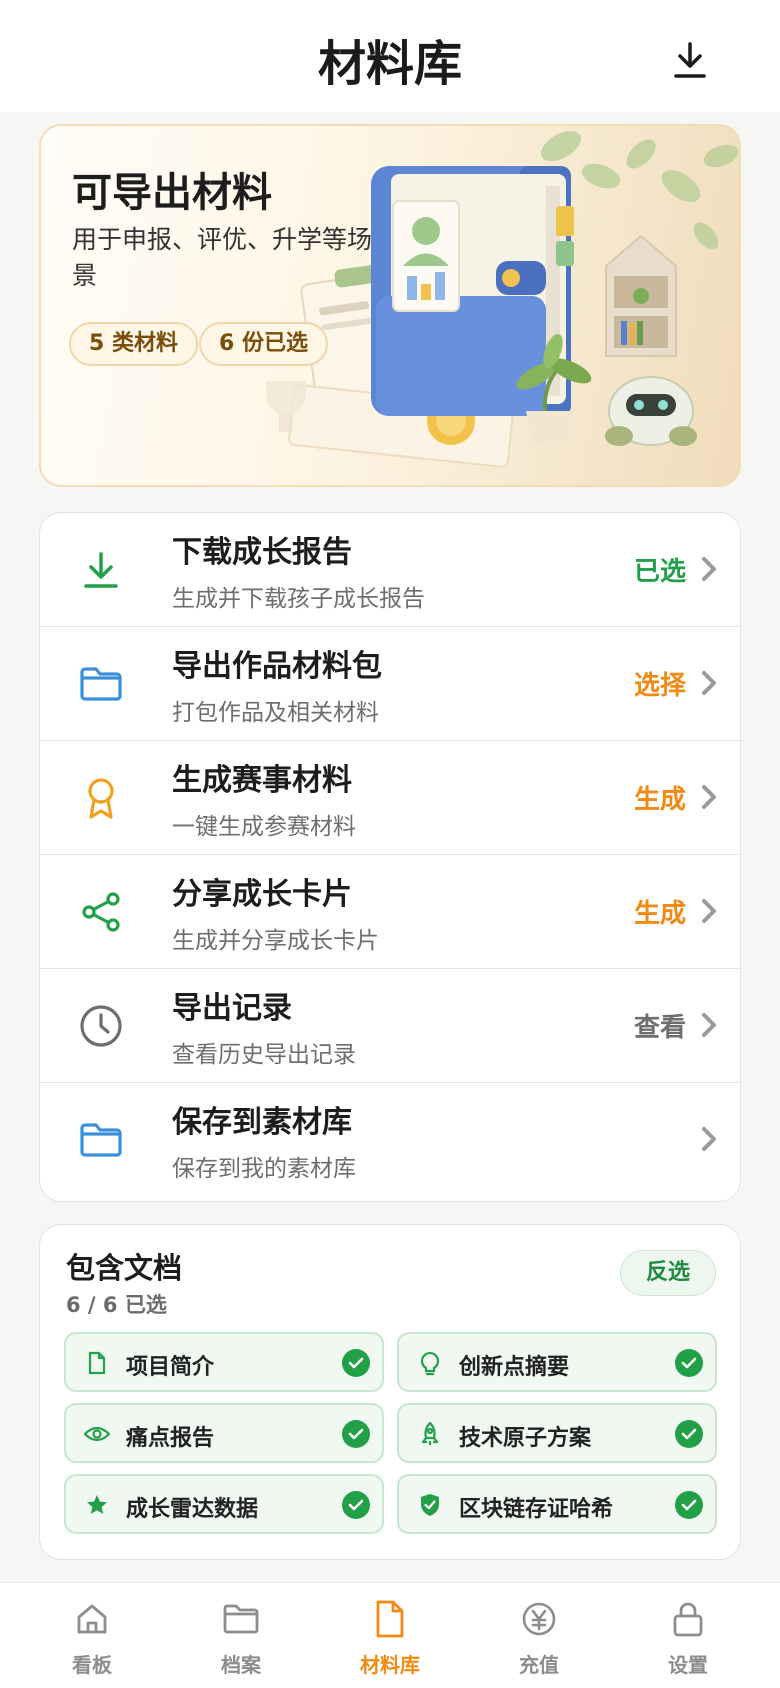  What do you see at coordinates (124, 1268) in the screenshot?
I see `documents-title: 包含文档` at bounding box center [124, 1268].